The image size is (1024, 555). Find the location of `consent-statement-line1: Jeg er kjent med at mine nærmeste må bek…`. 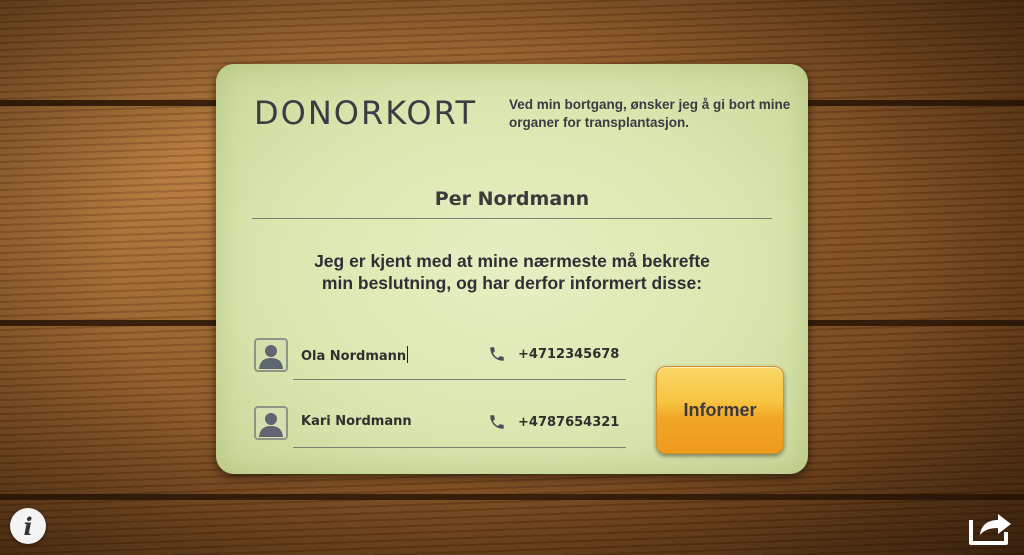

consent-statement-line1: Jeg er kjent med at mine nærmeste må bek… is located at coordinates (512, 261).